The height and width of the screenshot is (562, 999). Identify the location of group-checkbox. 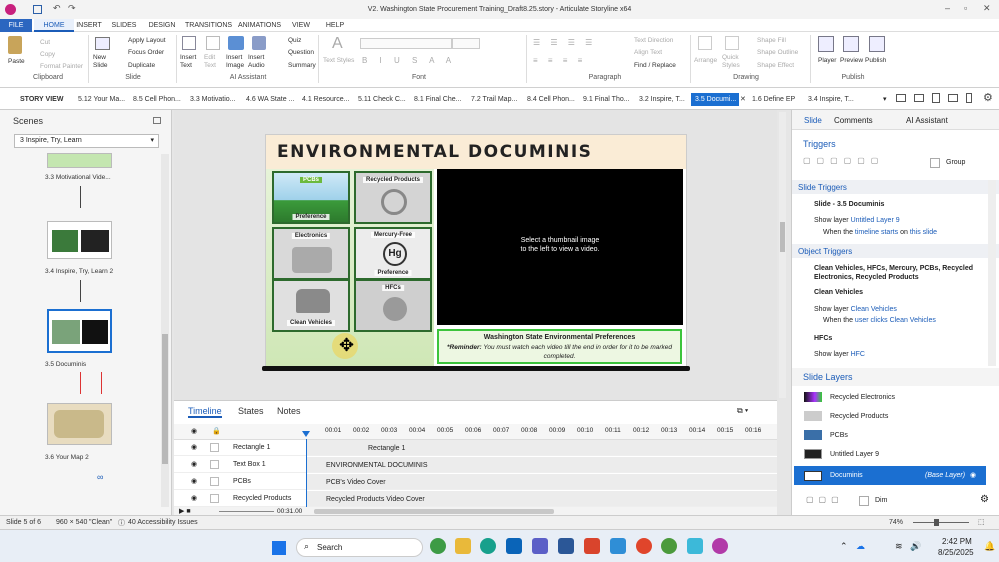
(935, 163).